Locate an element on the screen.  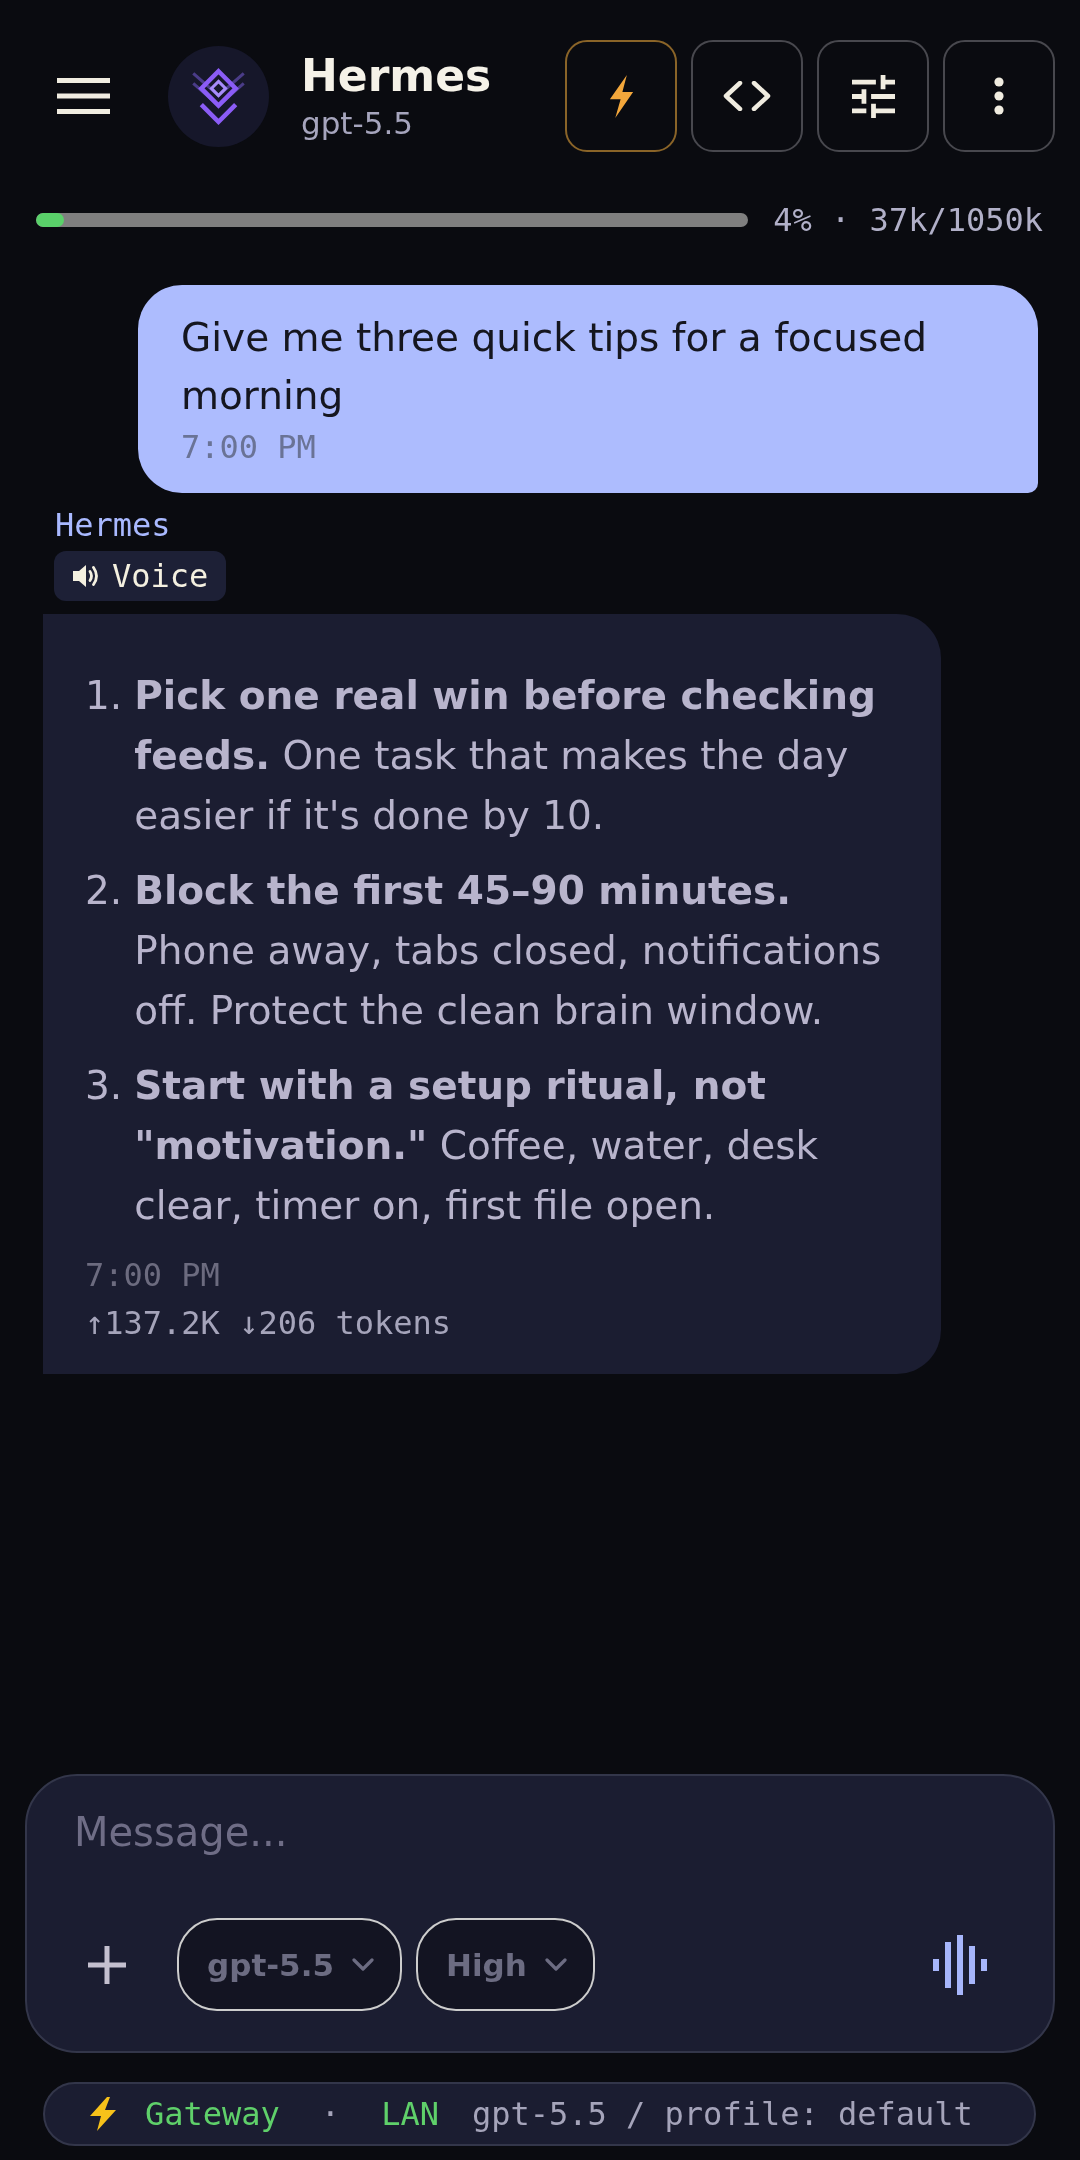
diamond-logo-icon is located at coordinates (218, 96).